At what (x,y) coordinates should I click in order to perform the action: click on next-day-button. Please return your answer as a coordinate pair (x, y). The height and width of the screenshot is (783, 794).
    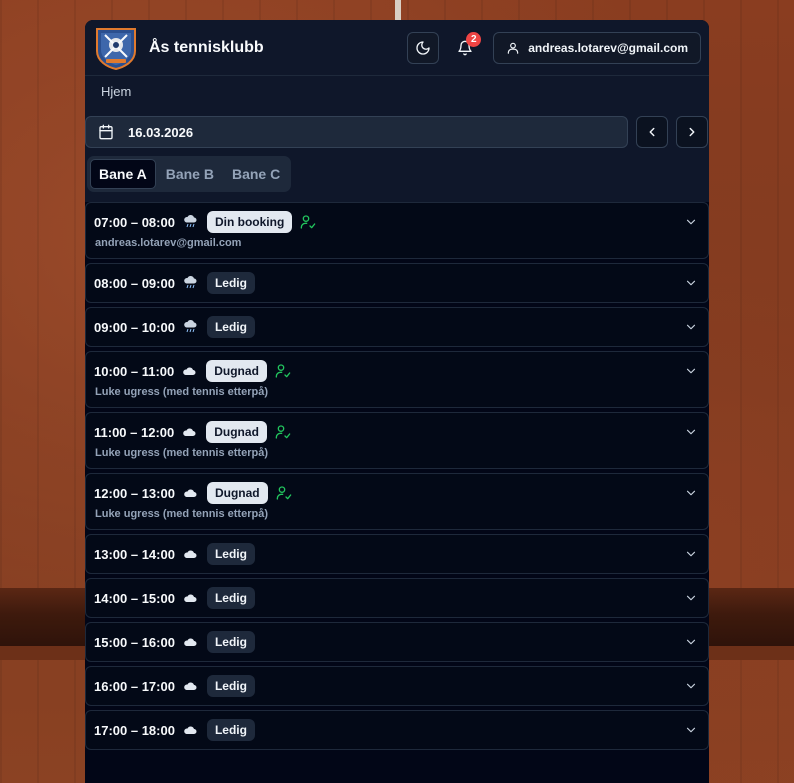
    Looking at the image, I should click on (692, 132).